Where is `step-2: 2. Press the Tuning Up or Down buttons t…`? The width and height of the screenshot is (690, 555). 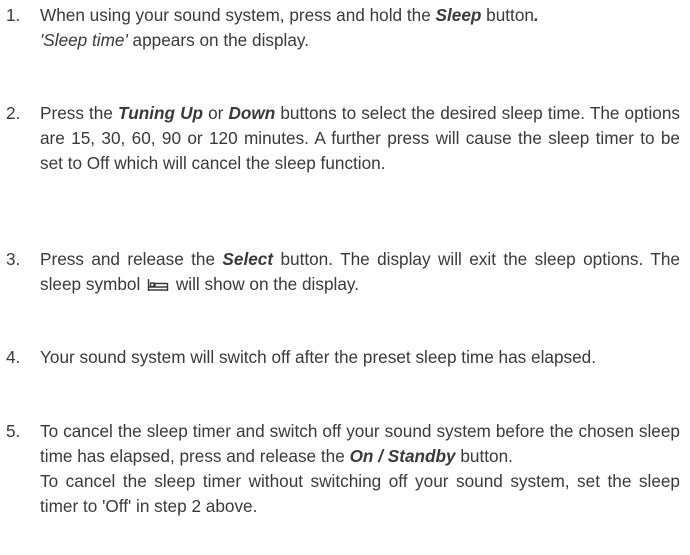 step-2: 2. Press the Tuning Up or Down buttons t… is located at coordinates (340, 138).